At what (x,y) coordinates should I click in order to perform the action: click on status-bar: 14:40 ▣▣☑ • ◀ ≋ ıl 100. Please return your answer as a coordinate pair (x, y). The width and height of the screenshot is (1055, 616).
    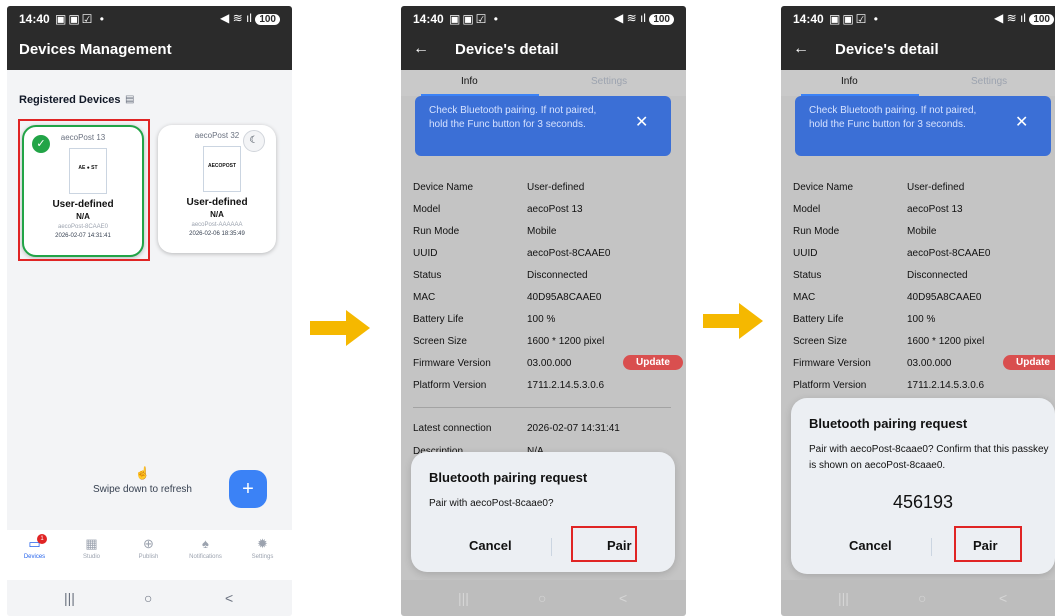
    Looking at the image, I should click on (918, 19).